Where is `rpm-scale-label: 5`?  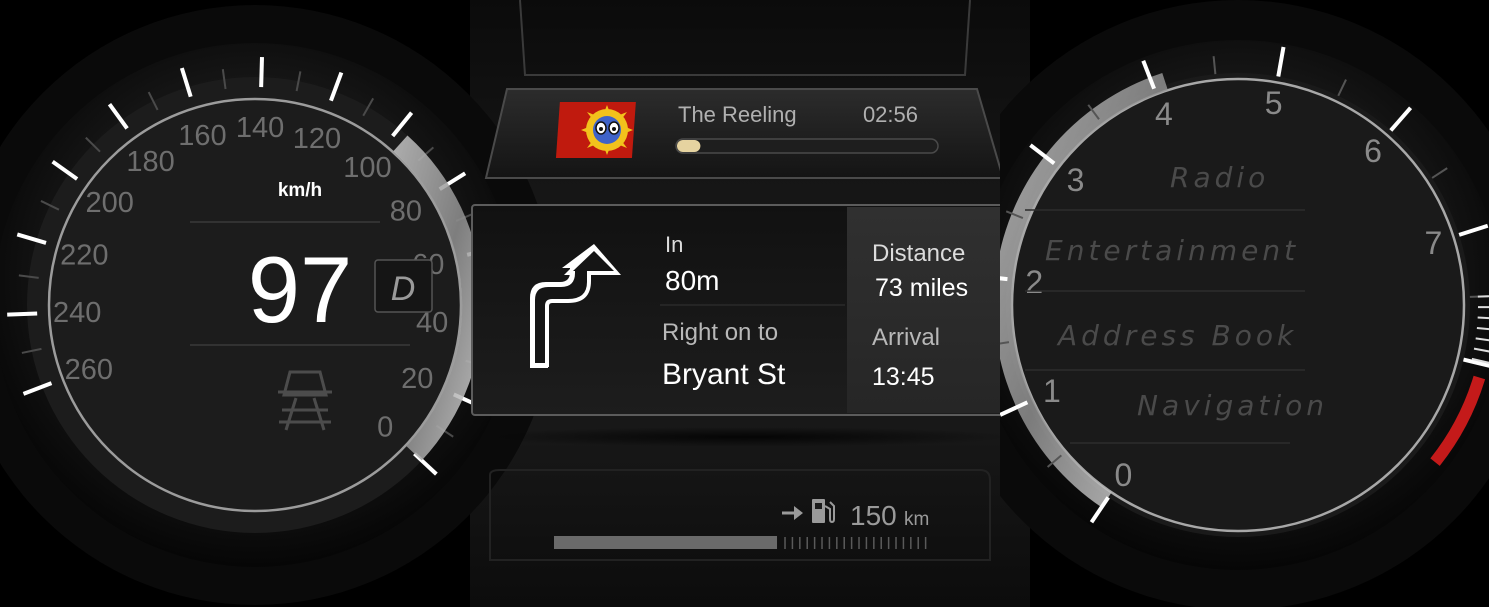
rpm-scale-label: 5 is located at coordinates (1274, 103).